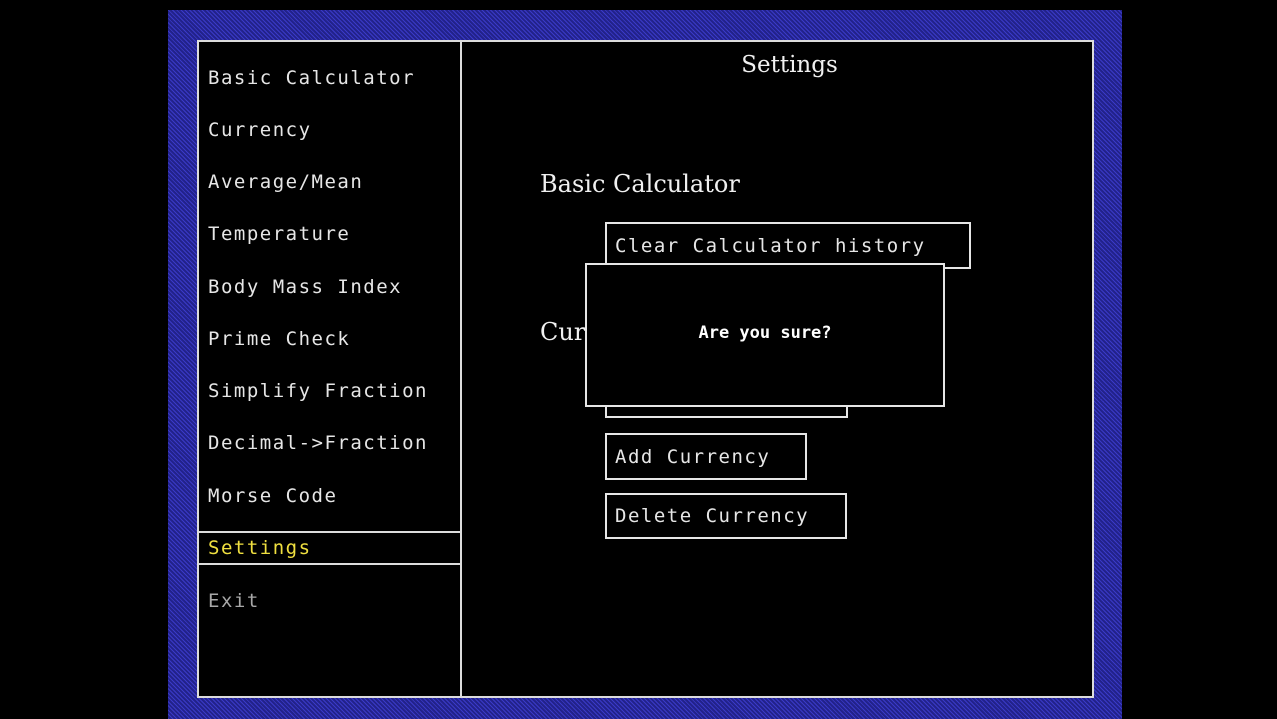  What do you see at coordinates (726, 516) in the screenshot?
I see `delete-currency-button: Delete Currency` at bounding box center [726, 516].